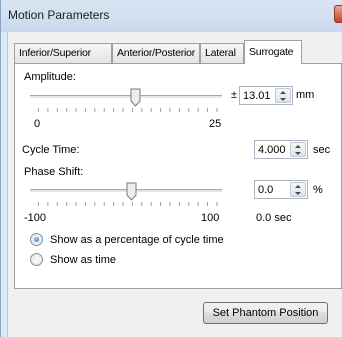  I want to click on tab-label: Surrogate, so click(271, 52).